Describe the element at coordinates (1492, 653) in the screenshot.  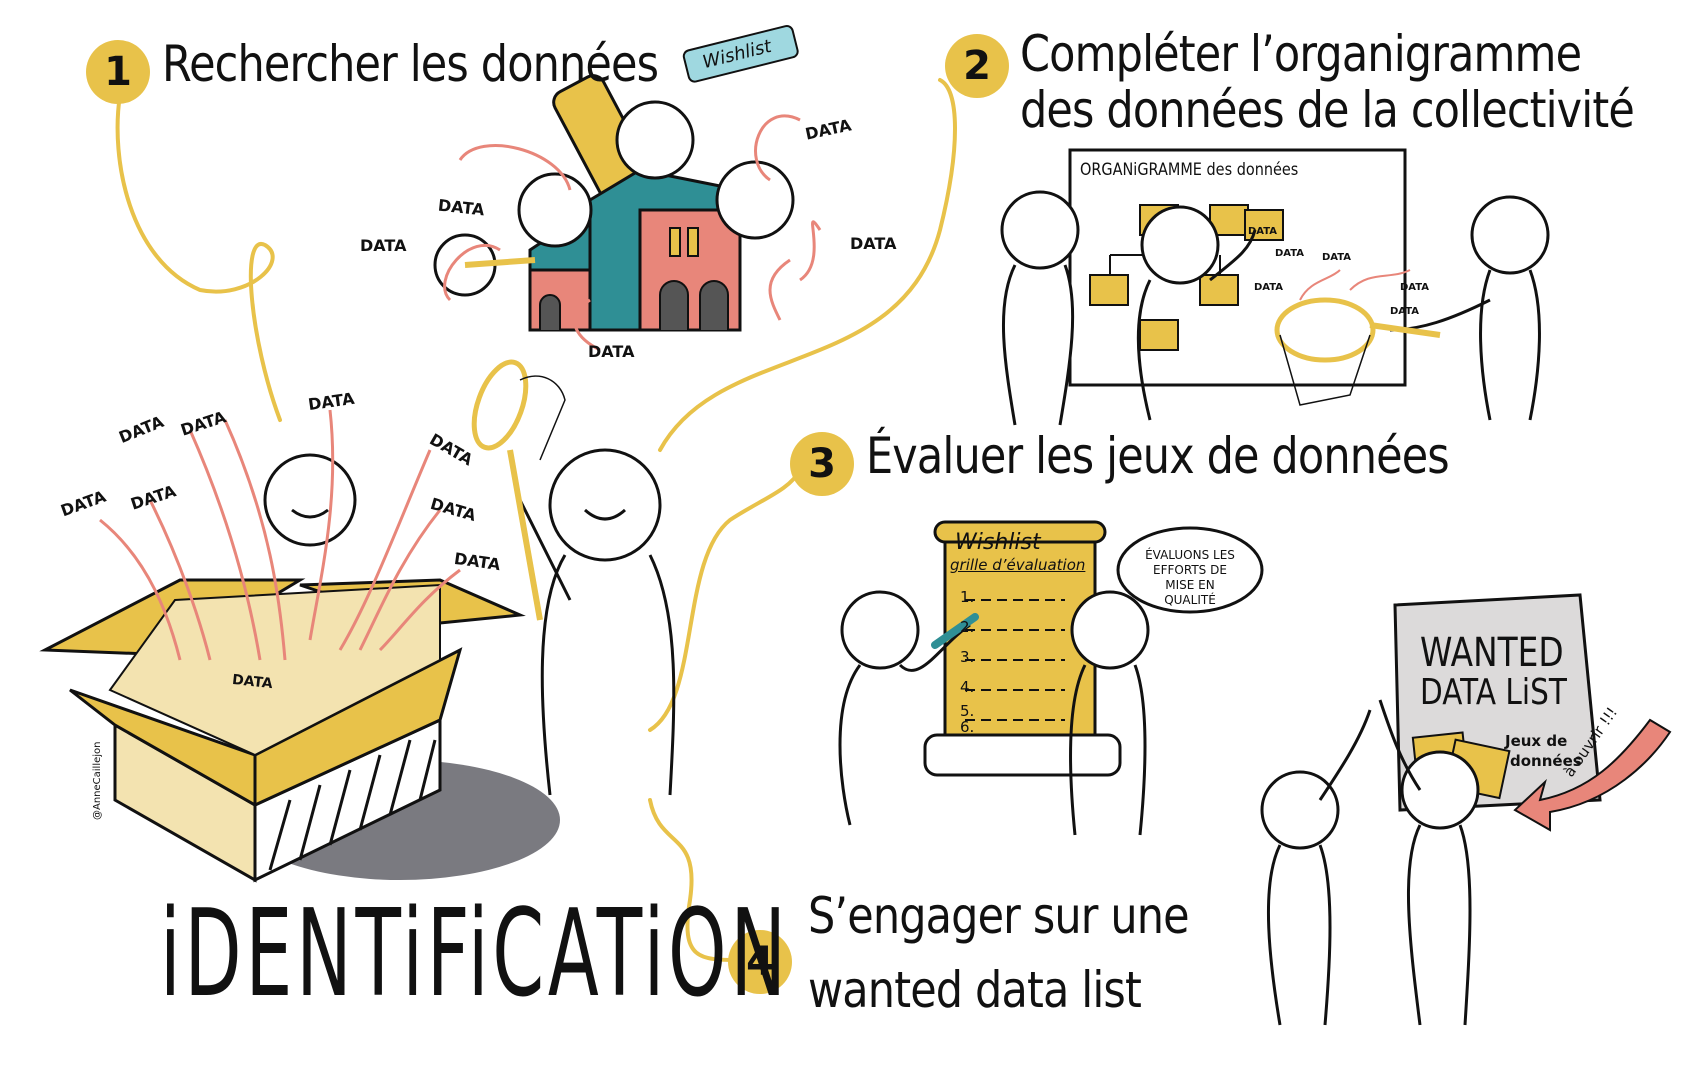
I see `poster-title-line1: WANTED` at that location.